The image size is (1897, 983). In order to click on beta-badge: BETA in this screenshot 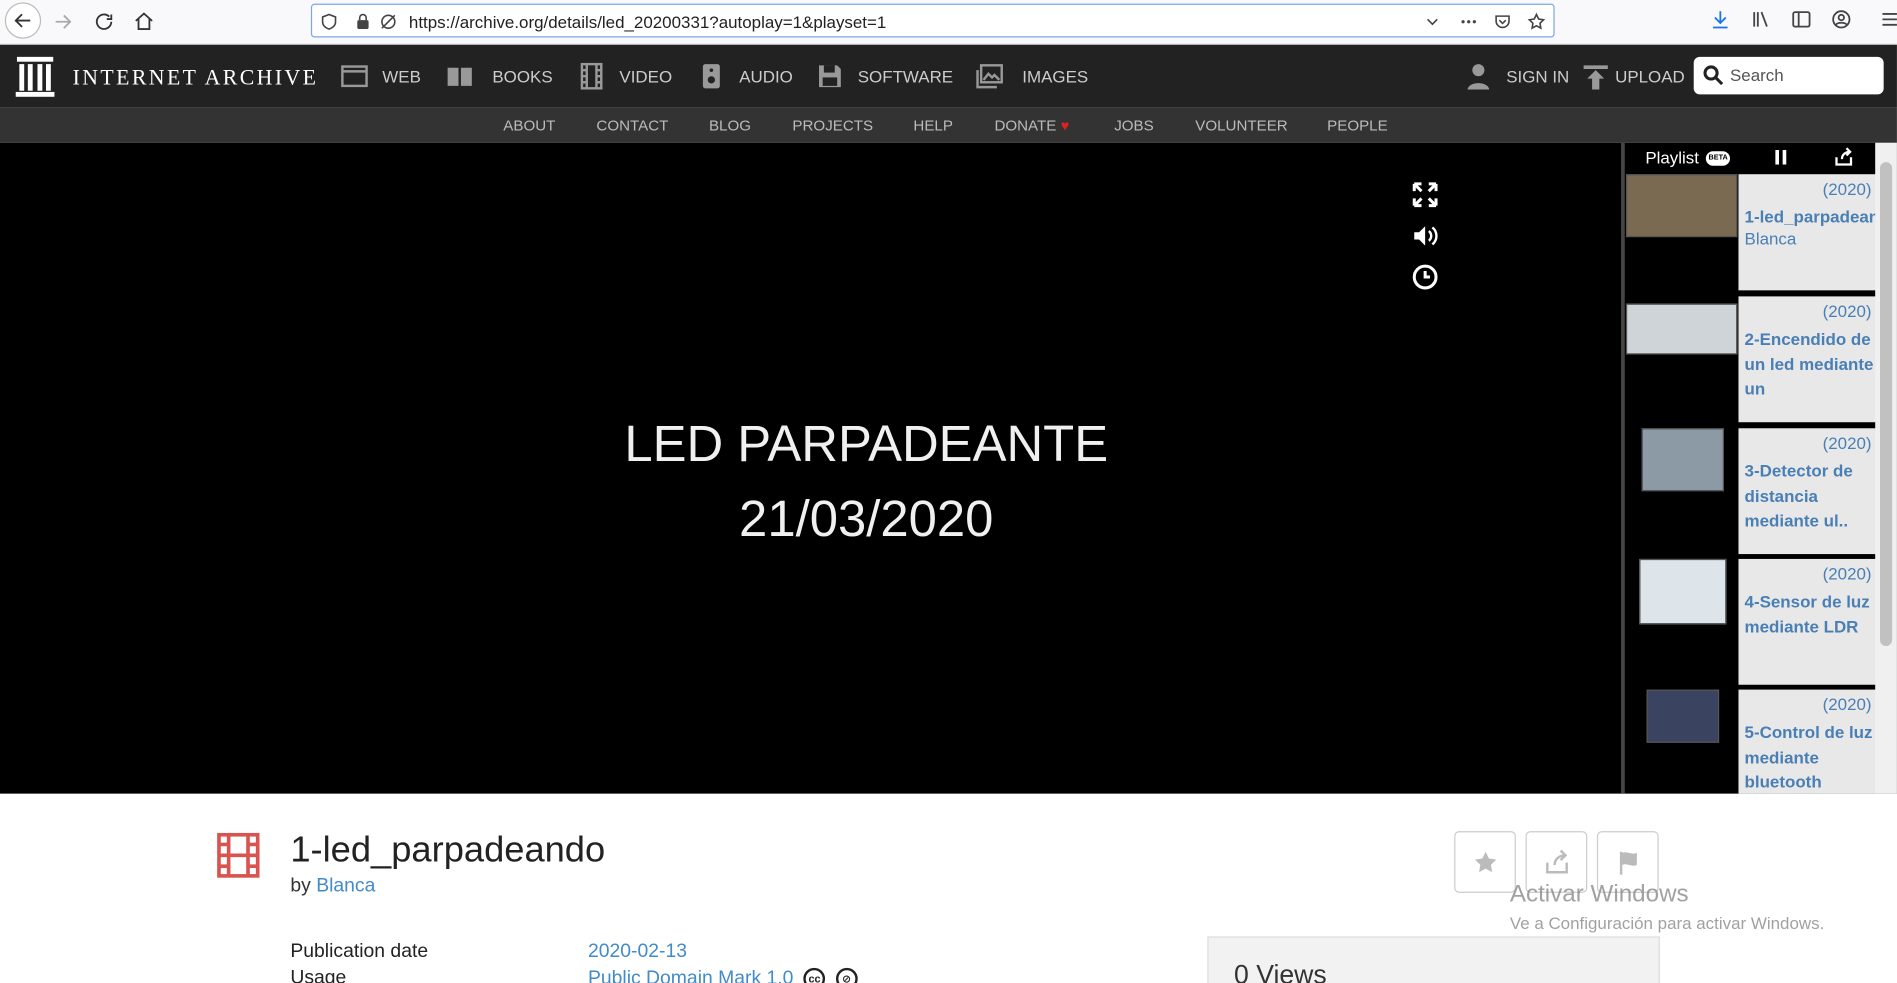, I will do `click(1718, 159)`.